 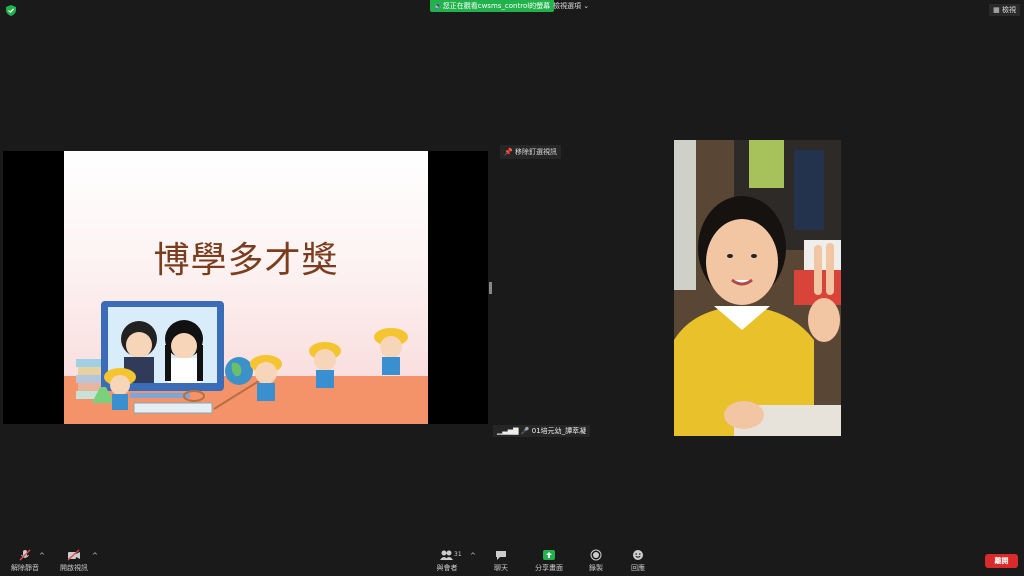 What do you see at coordinates (473, 556) in the screenshot?
I see `participants-caret-icon: ^` at bounding box center [473, 556].